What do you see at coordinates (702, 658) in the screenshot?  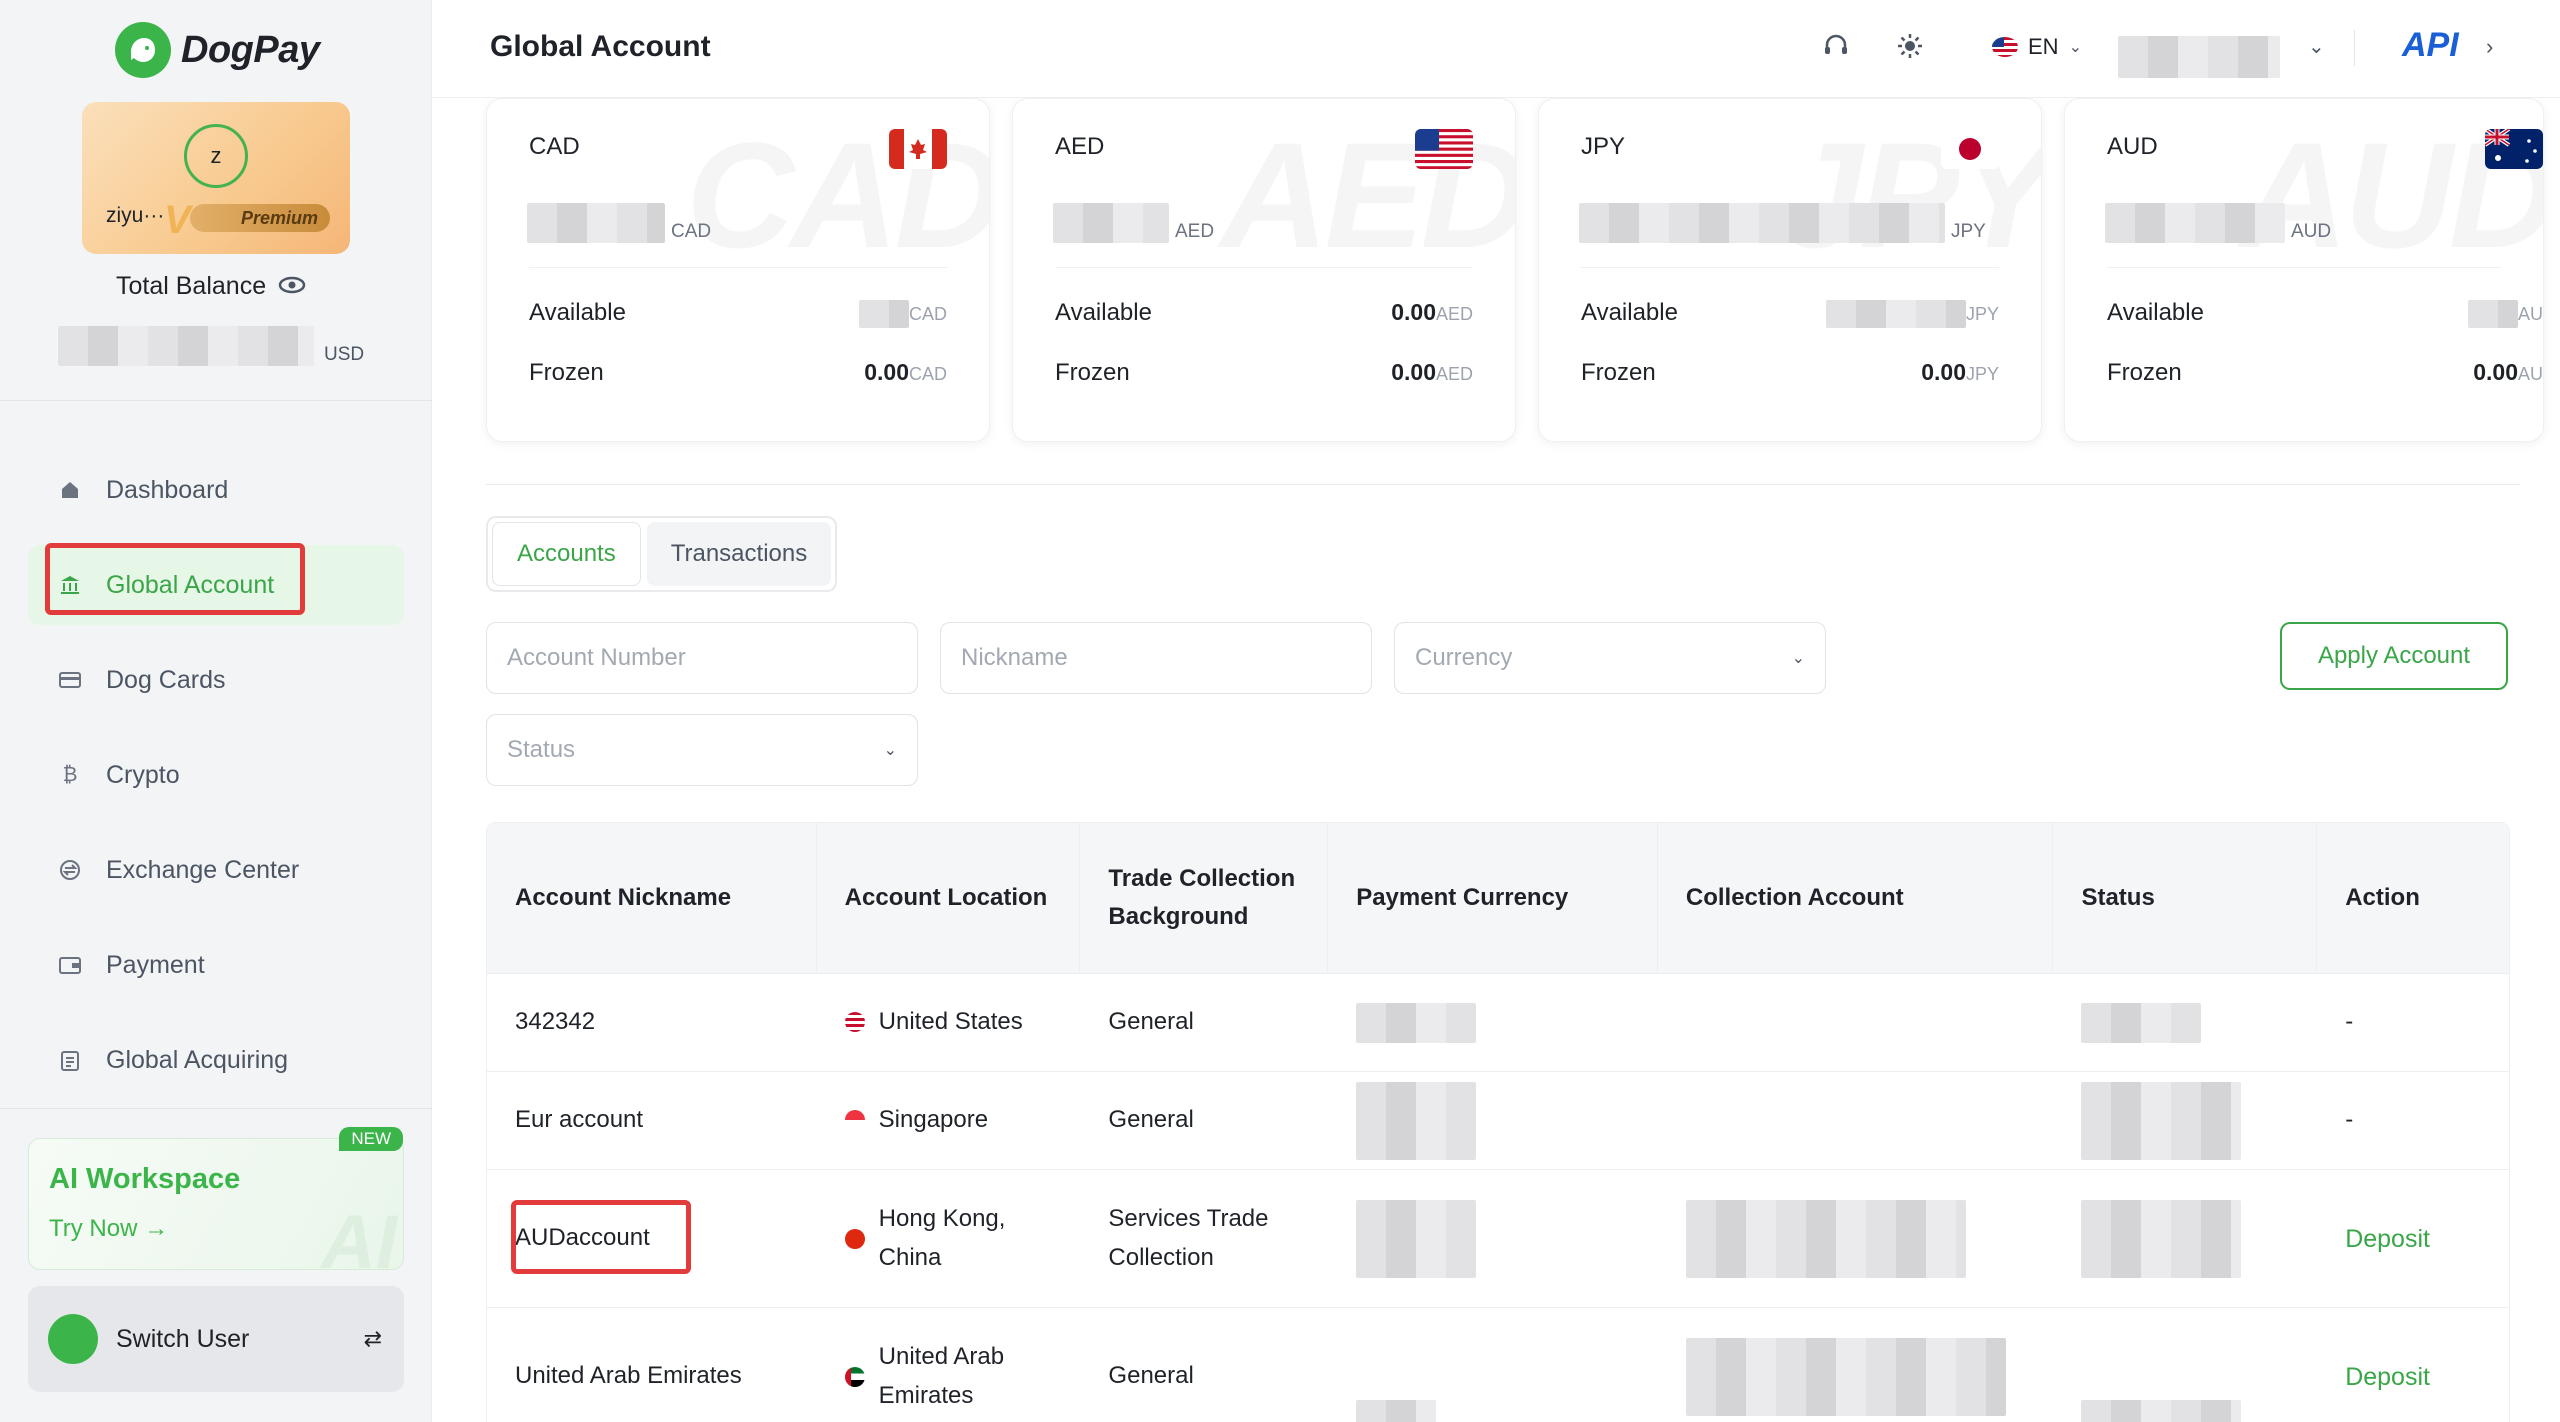 I see `account-number-input: Account Number` at bounding box center [702, 658].